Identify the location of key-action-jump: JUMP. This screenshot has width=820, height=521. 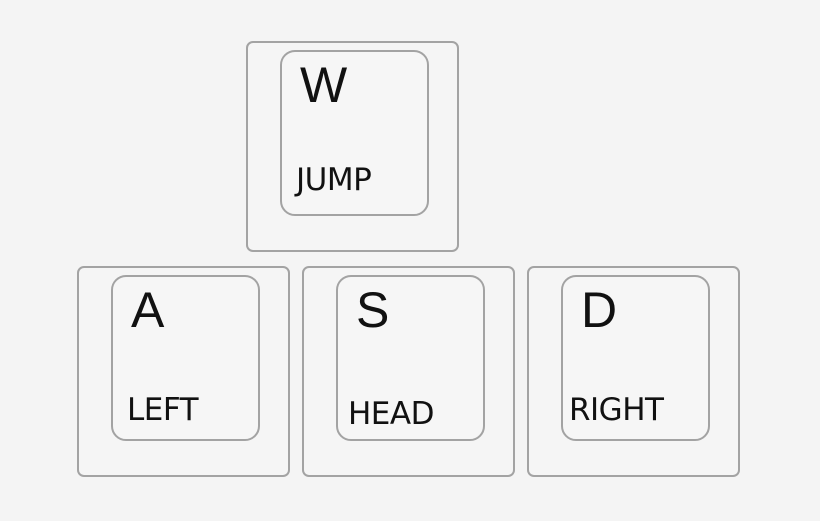
(334, 180).